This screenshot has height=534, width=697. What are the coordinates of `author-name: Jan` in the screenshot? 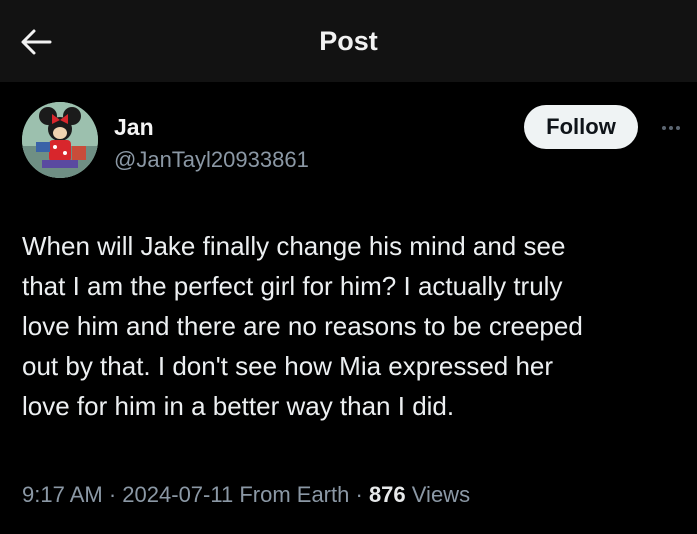 It's located at (134, 127).